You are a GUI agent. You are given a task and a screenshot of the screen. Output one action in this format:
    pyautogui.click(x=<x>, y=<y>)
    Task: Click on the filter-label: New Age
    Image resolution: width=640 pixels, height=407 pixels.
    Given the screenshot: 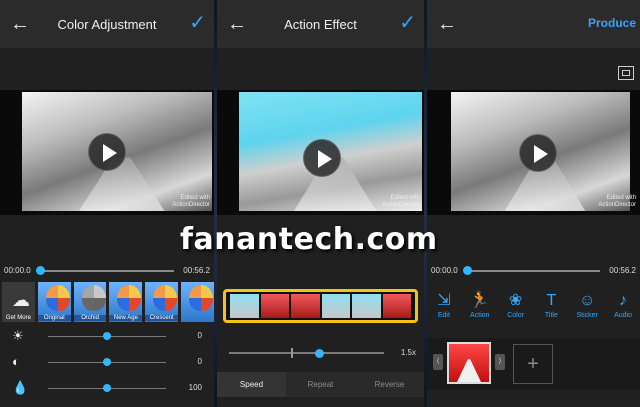 What is the action you would take?
    pyautogui.click(x=126, y=318)
    